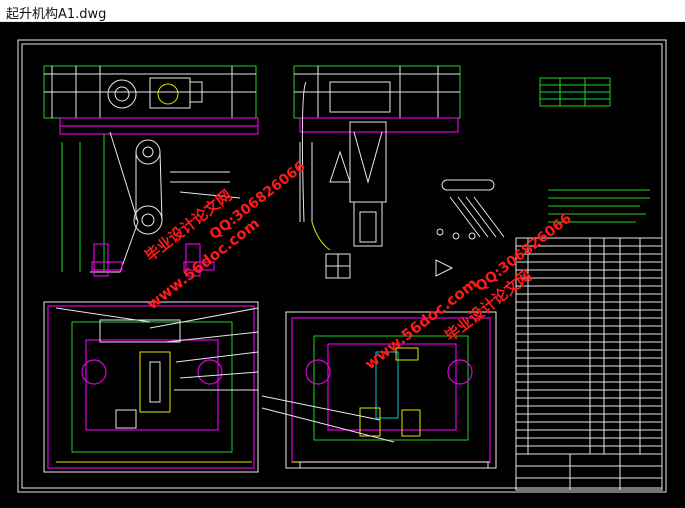  Describe the element at coordinates (203, 263) in the screenshot. I see `watermark-site-1: www.56doc.com` at that location.